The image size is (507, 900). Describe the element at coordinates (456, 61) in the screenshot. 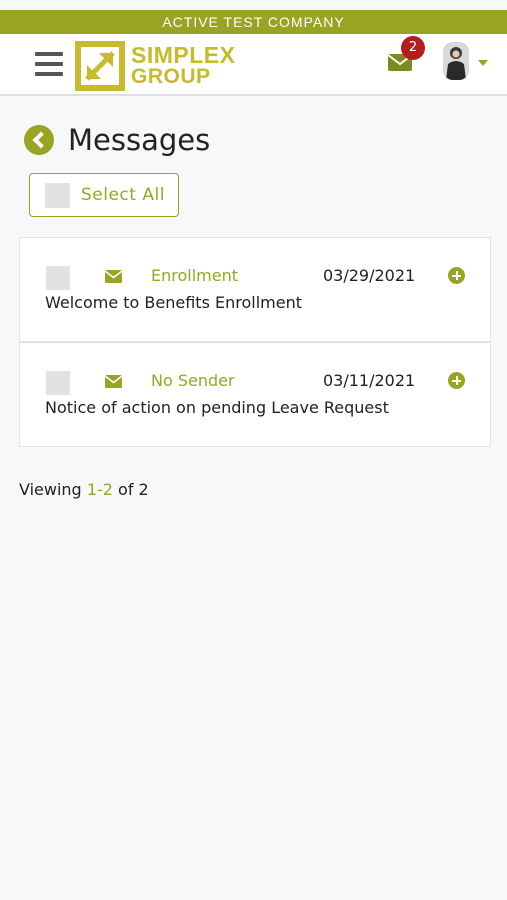

I see `avatar` at that location.